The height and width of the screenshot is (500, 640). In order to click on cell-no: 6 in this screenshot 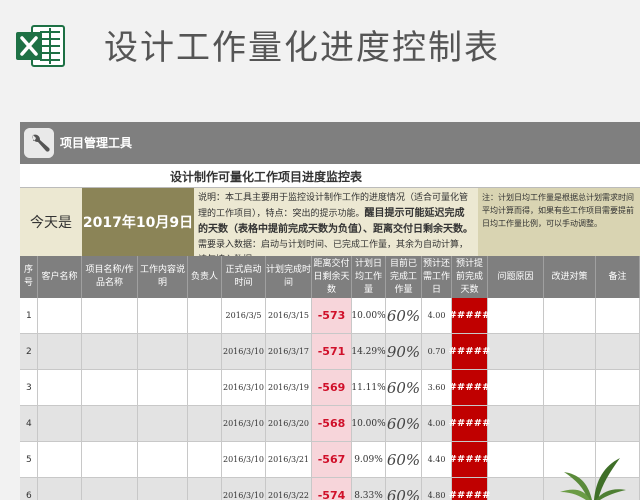, I will do `click(29, 489)`.